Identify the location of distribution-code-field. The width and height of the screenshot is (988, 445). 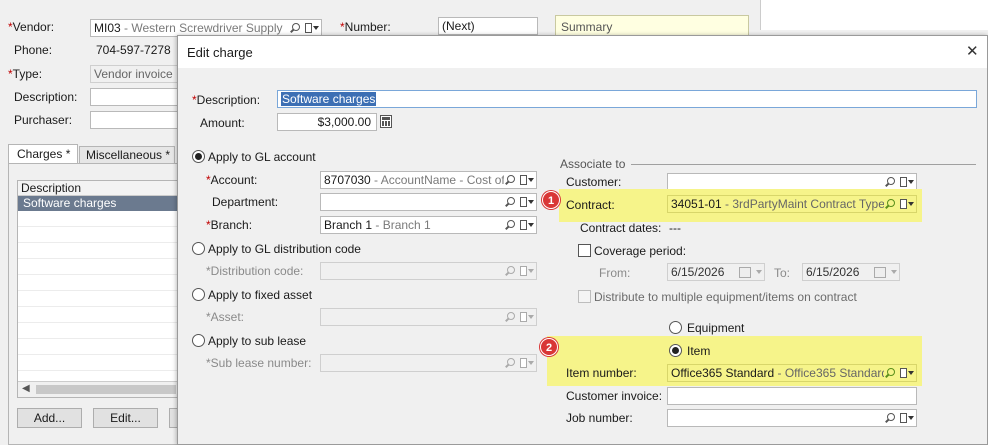
(428, 271).